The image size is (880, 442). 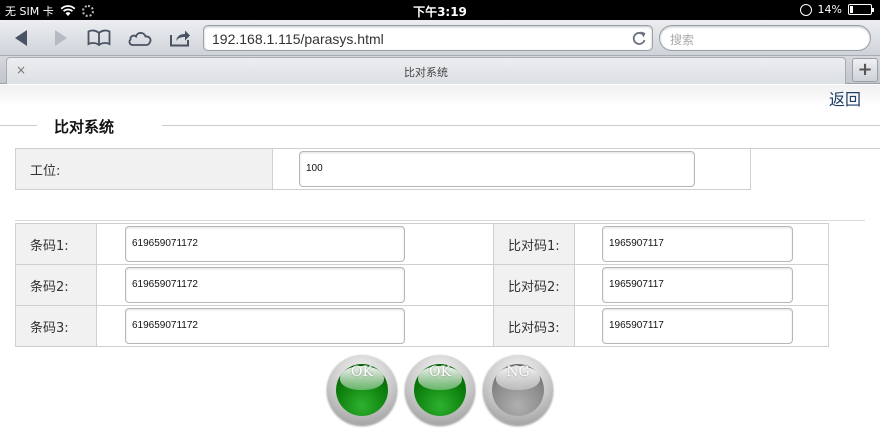 I want to click on compare-label-1: 比对码1:, so click(x=534, y=244).